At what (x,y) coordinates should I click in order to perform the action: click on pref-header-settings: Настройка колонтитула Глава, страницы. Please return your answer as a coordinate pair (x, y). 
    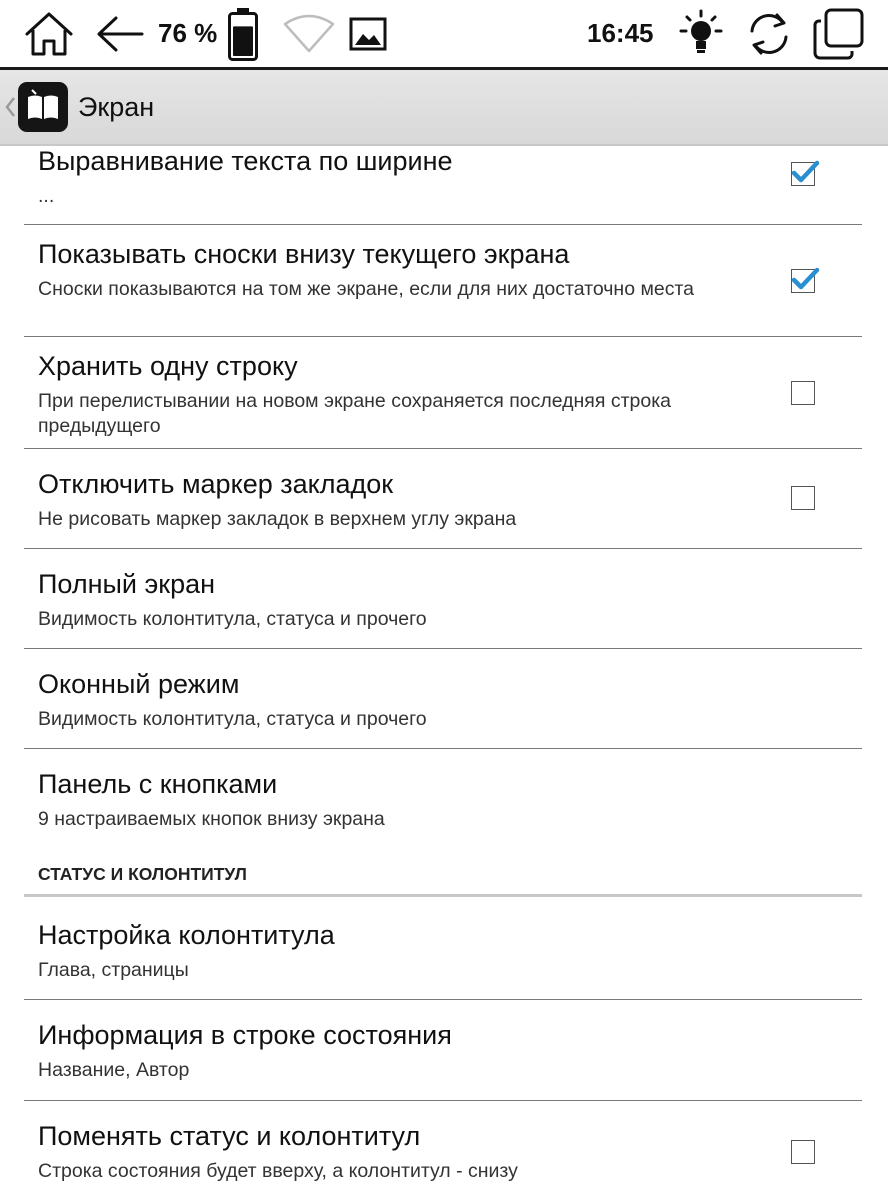
    Looking at the image, I should click on (444, 948).